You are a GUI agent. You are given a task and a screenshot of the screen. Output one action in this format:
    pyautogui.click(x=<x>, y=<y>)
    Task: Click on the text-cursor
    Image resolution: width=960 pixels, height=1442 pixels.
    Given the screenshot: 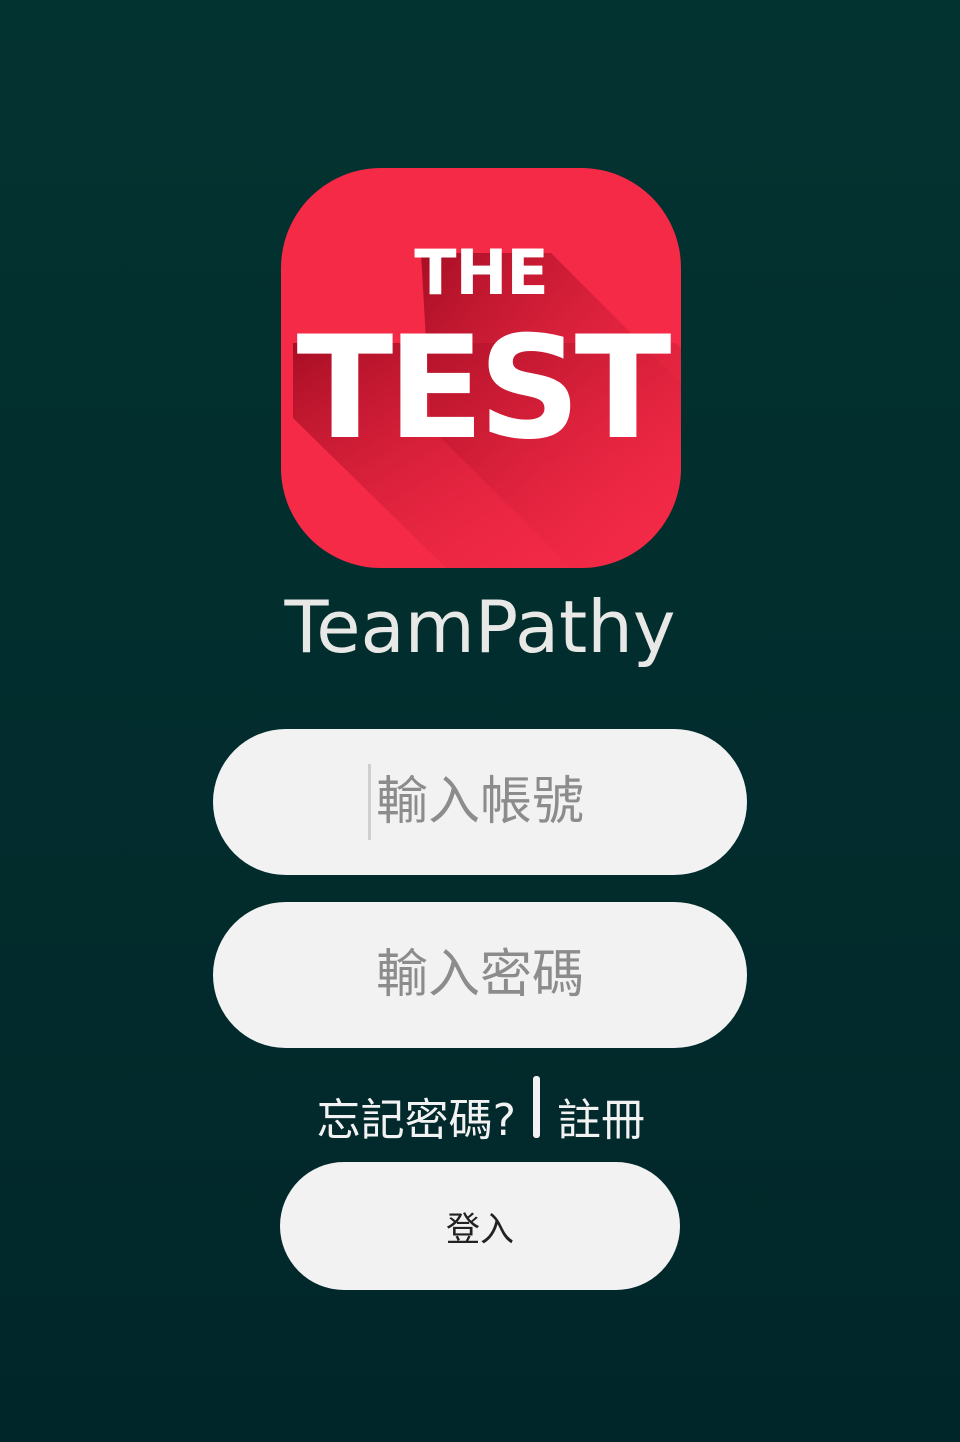 What is the action you would take?
    pyautogui.click(x=369, y=802)
    